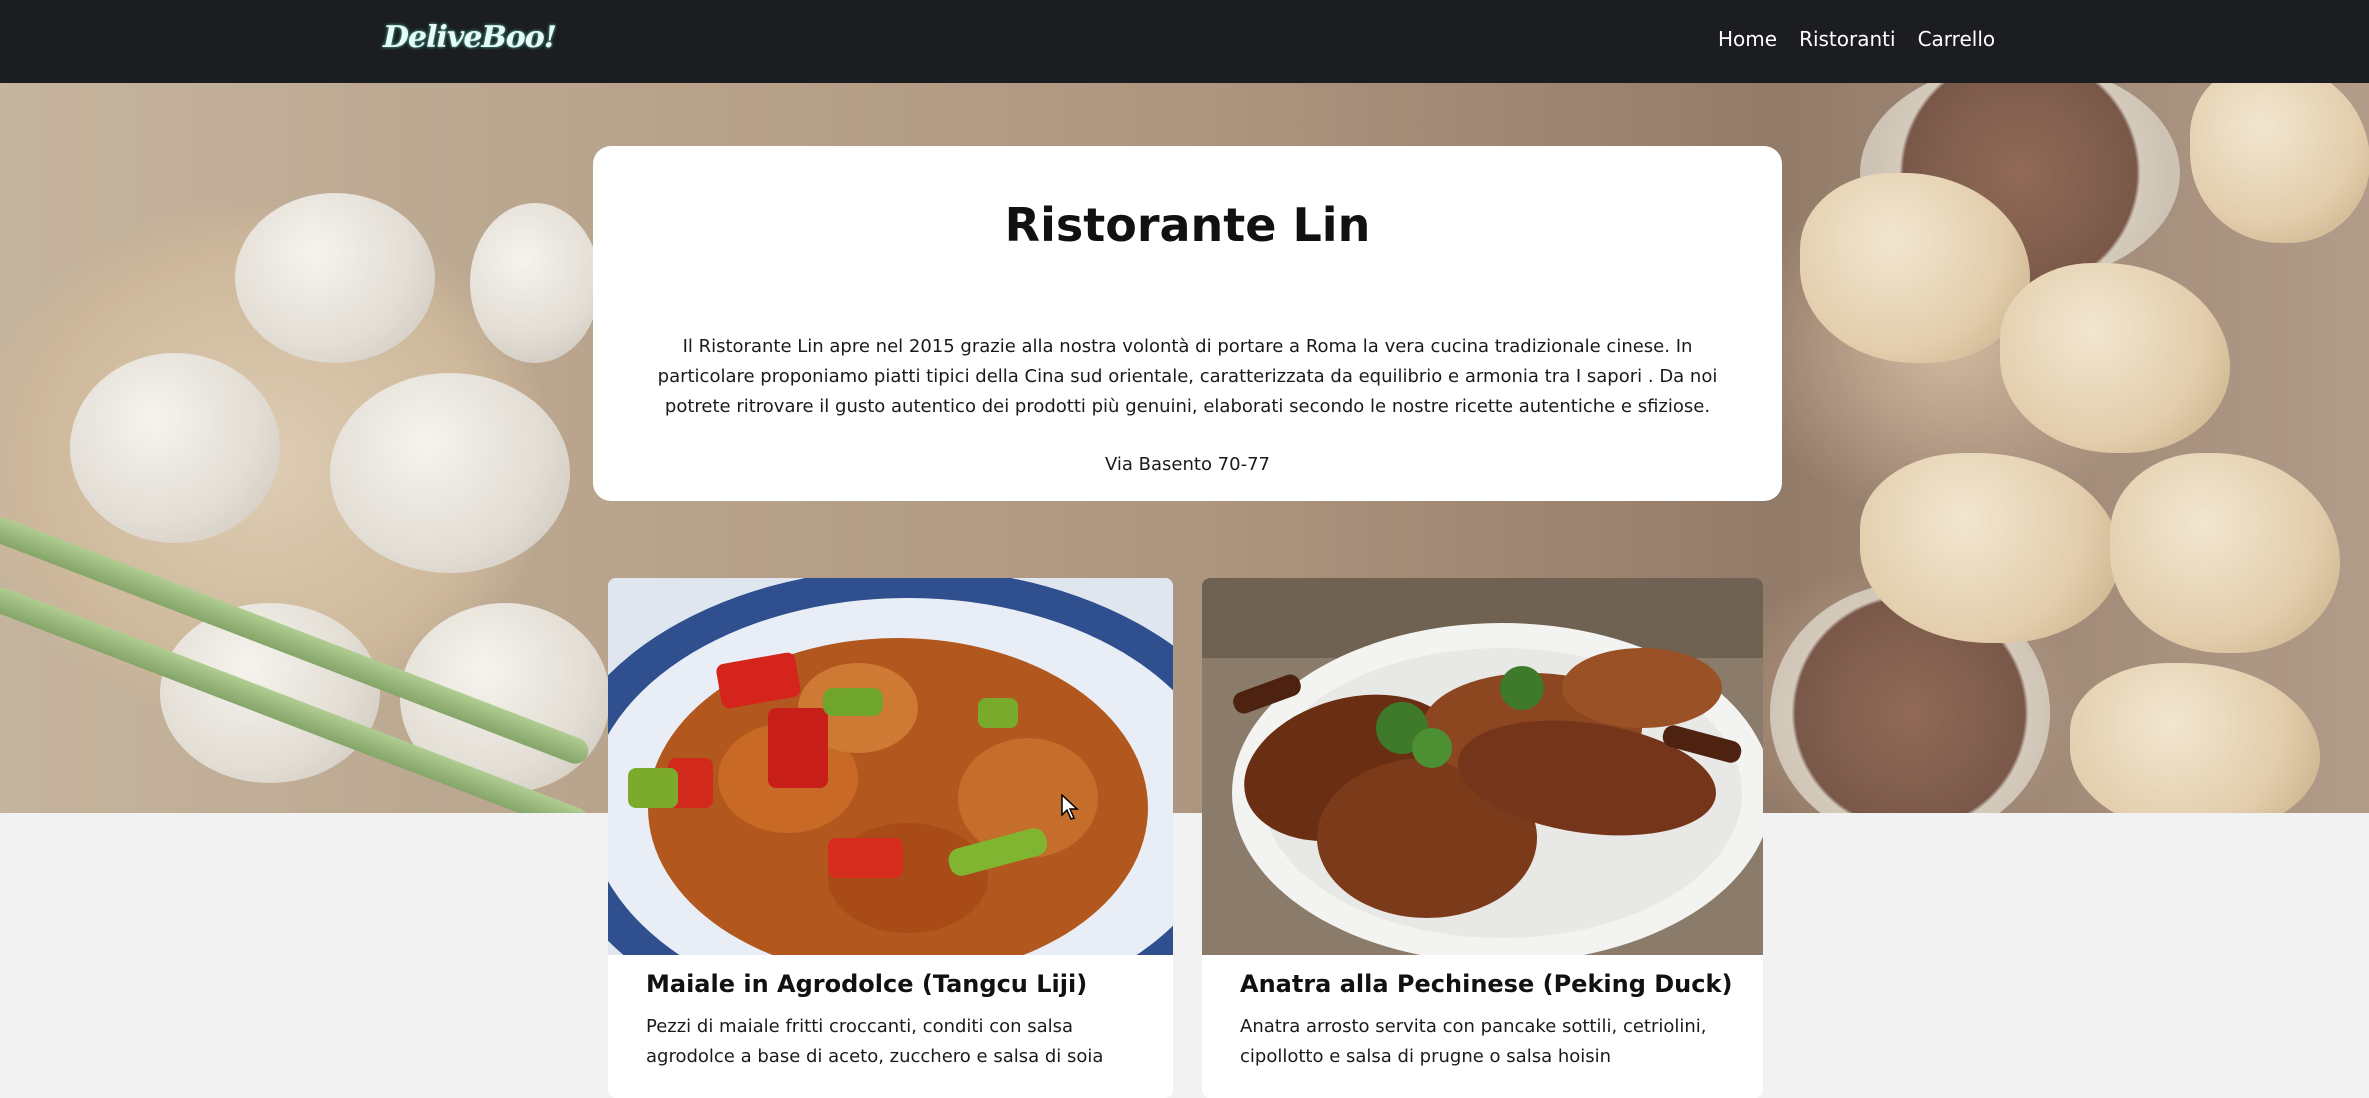 This screenshot has height=1098, width=2369. I want to click on nav-link-ristoranti: Ristoranti, so click(1847, 39).